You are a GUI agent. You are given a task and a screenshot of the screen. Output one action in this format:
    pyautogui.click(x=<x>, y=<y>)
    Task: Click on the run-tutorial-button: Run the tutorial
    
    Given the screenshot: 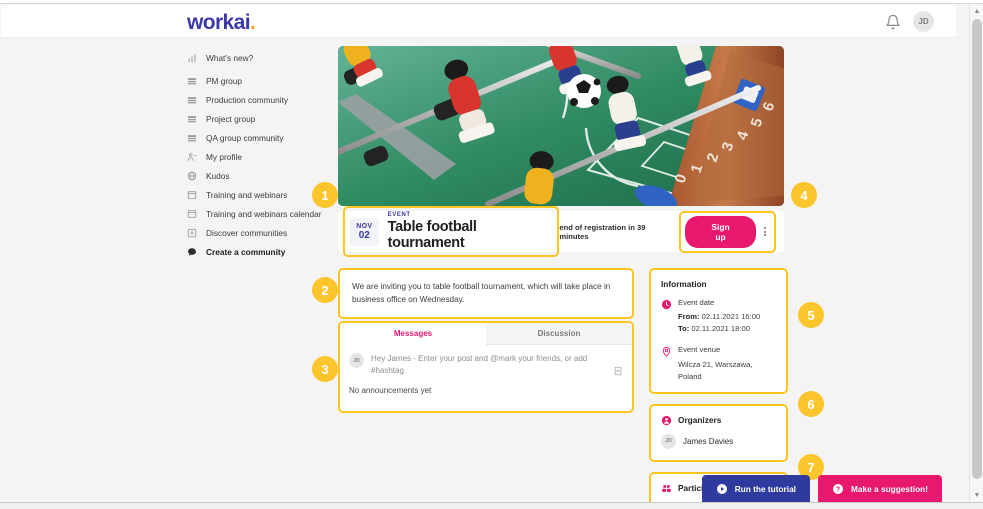 What is the action you would take?
    pyautogui.click(x=755, y=488)
    